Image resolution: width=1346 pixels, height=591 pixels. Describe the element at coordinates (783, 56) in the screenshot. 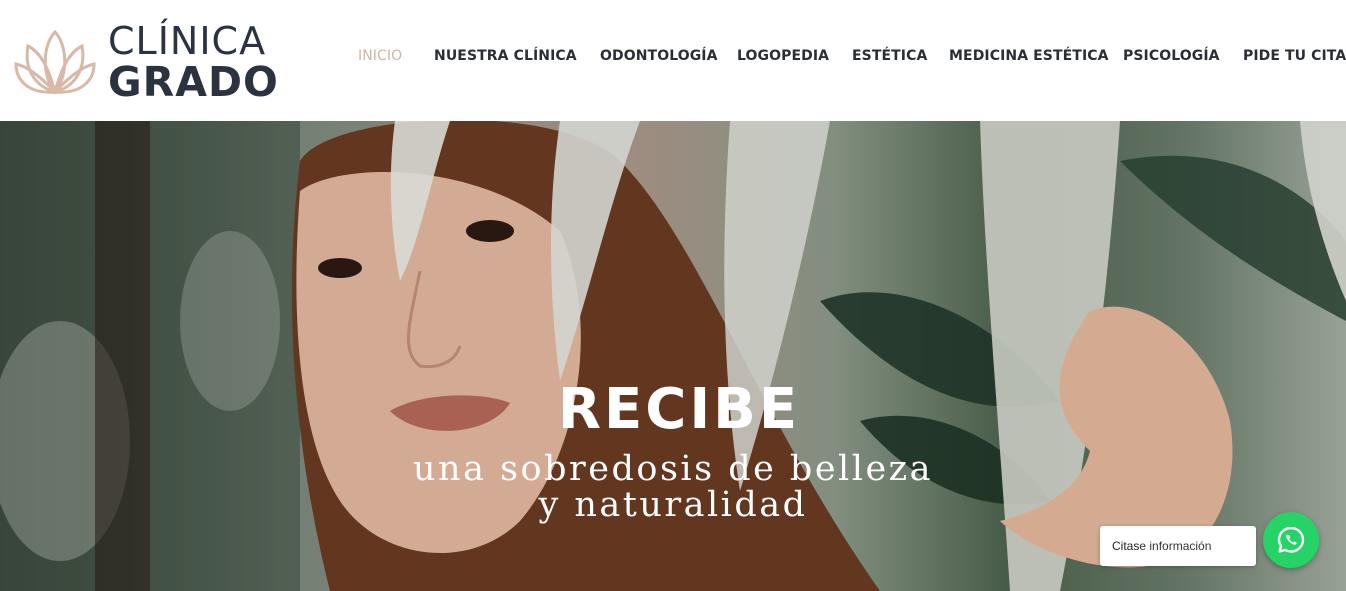

I see `nav-item-logopedia: LOGOPEDIA` at that location.